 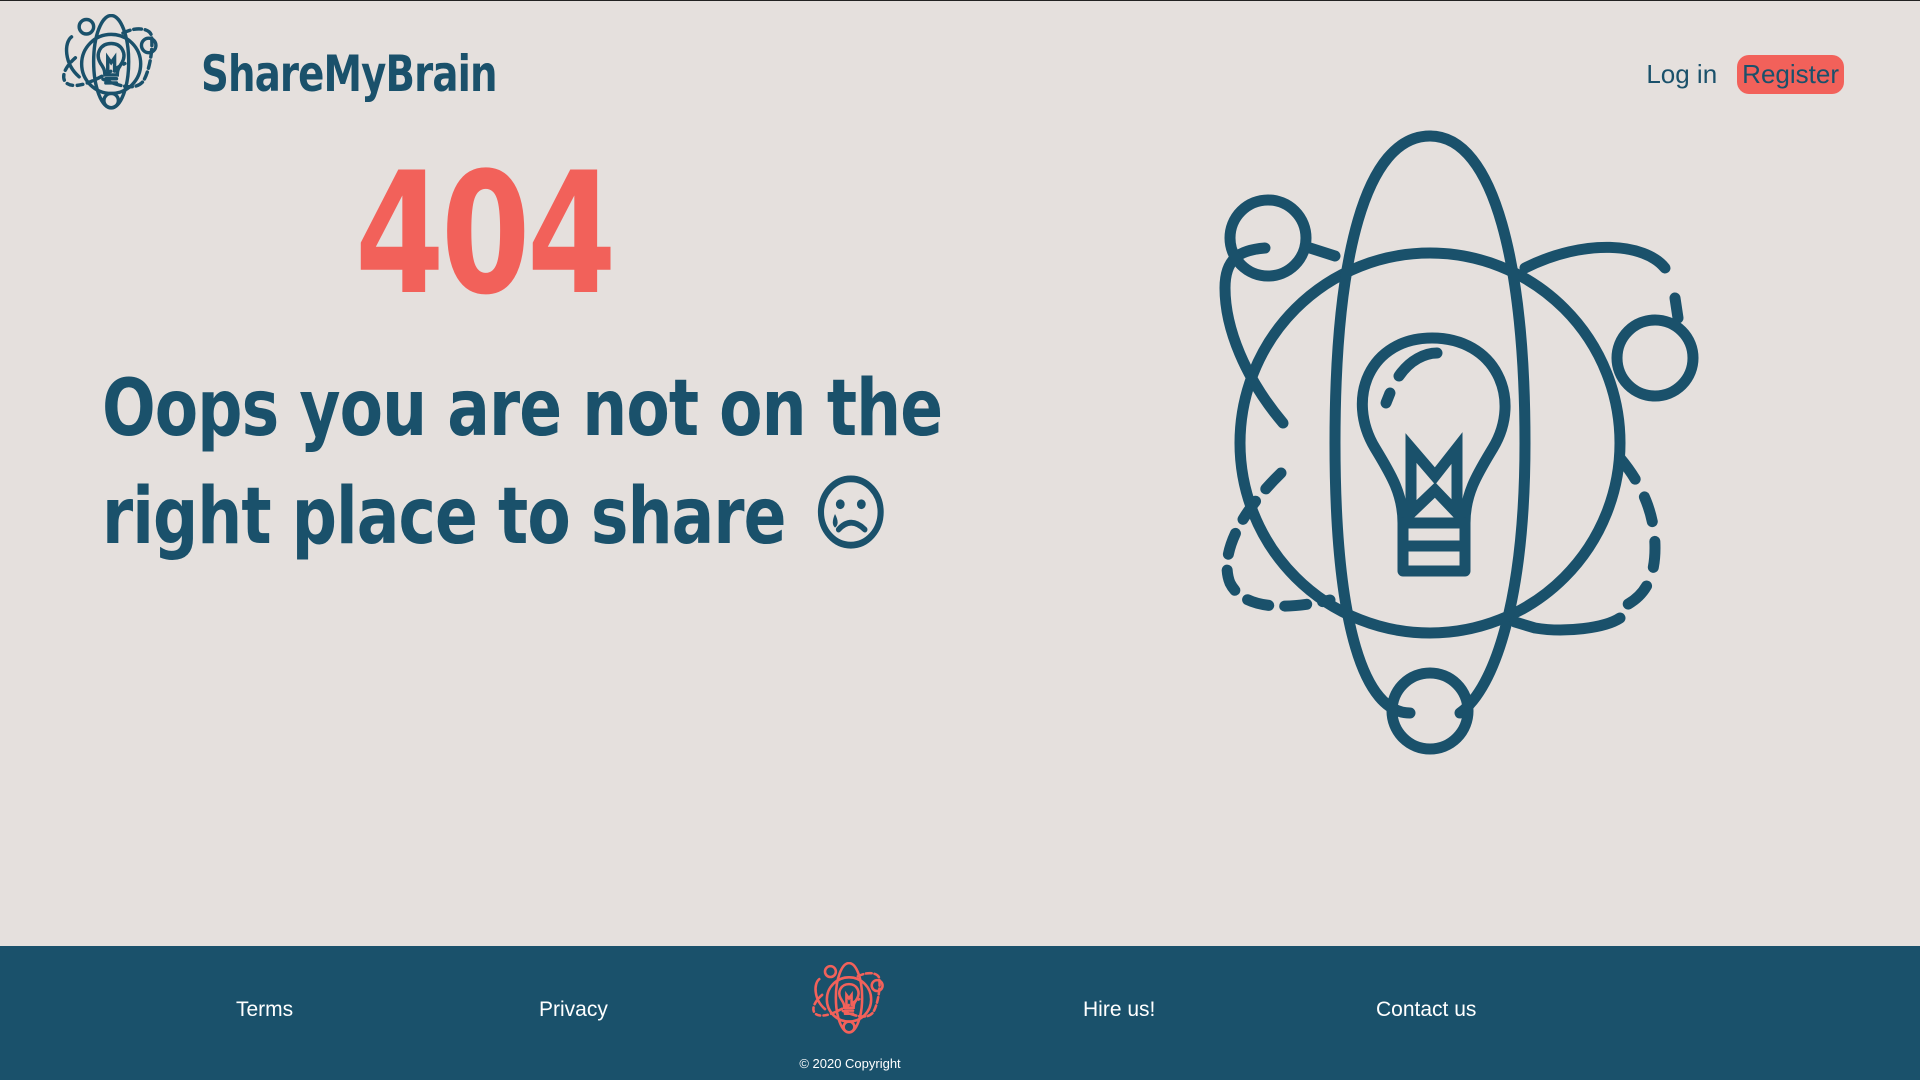 I want to click on error-message-line1: Oops you are not on the, so click(x=522, y=409).